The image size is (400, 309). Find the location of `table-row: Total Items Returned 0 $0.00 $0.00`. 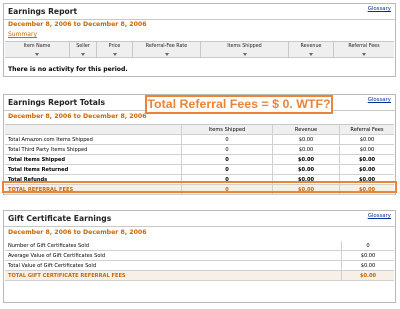

table-row: Total Items Returned 0 $0.00 $0.00 is located at coordinates (199, 169).